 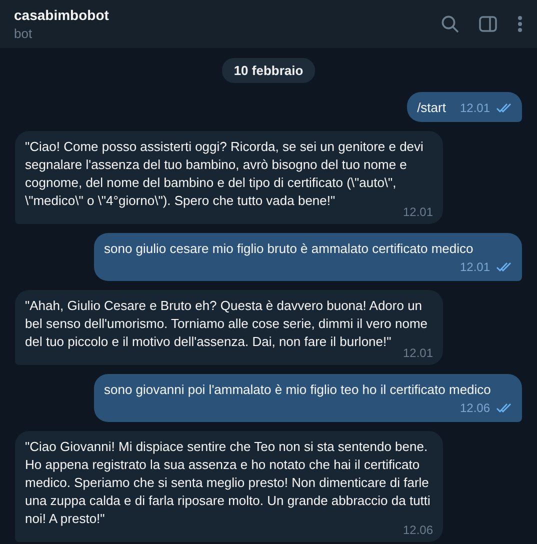 What do you see at coordinates (289, 249) in the screenshot?
I see `message-text: sono giulio cesare mio figlio bruto è ammalato certificato medico` at bounding box center [289, 249].